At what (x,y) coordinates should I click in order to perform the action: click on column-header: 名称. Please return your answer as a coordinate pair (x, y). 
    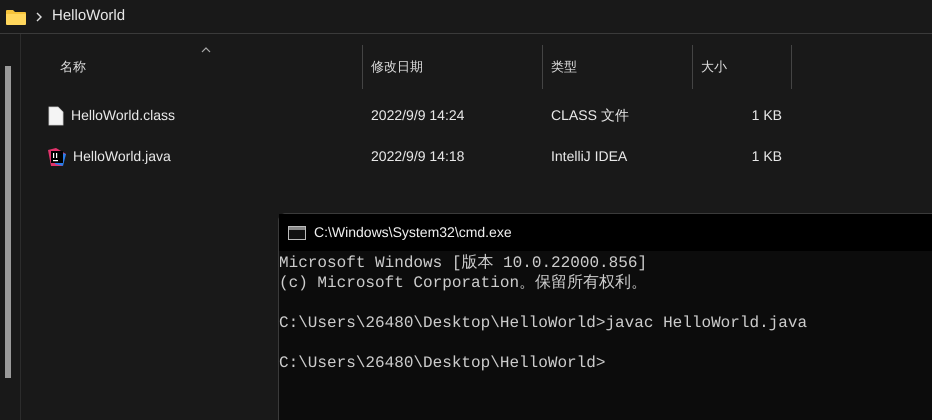
    Looking at the image, I should click on (201, 67).